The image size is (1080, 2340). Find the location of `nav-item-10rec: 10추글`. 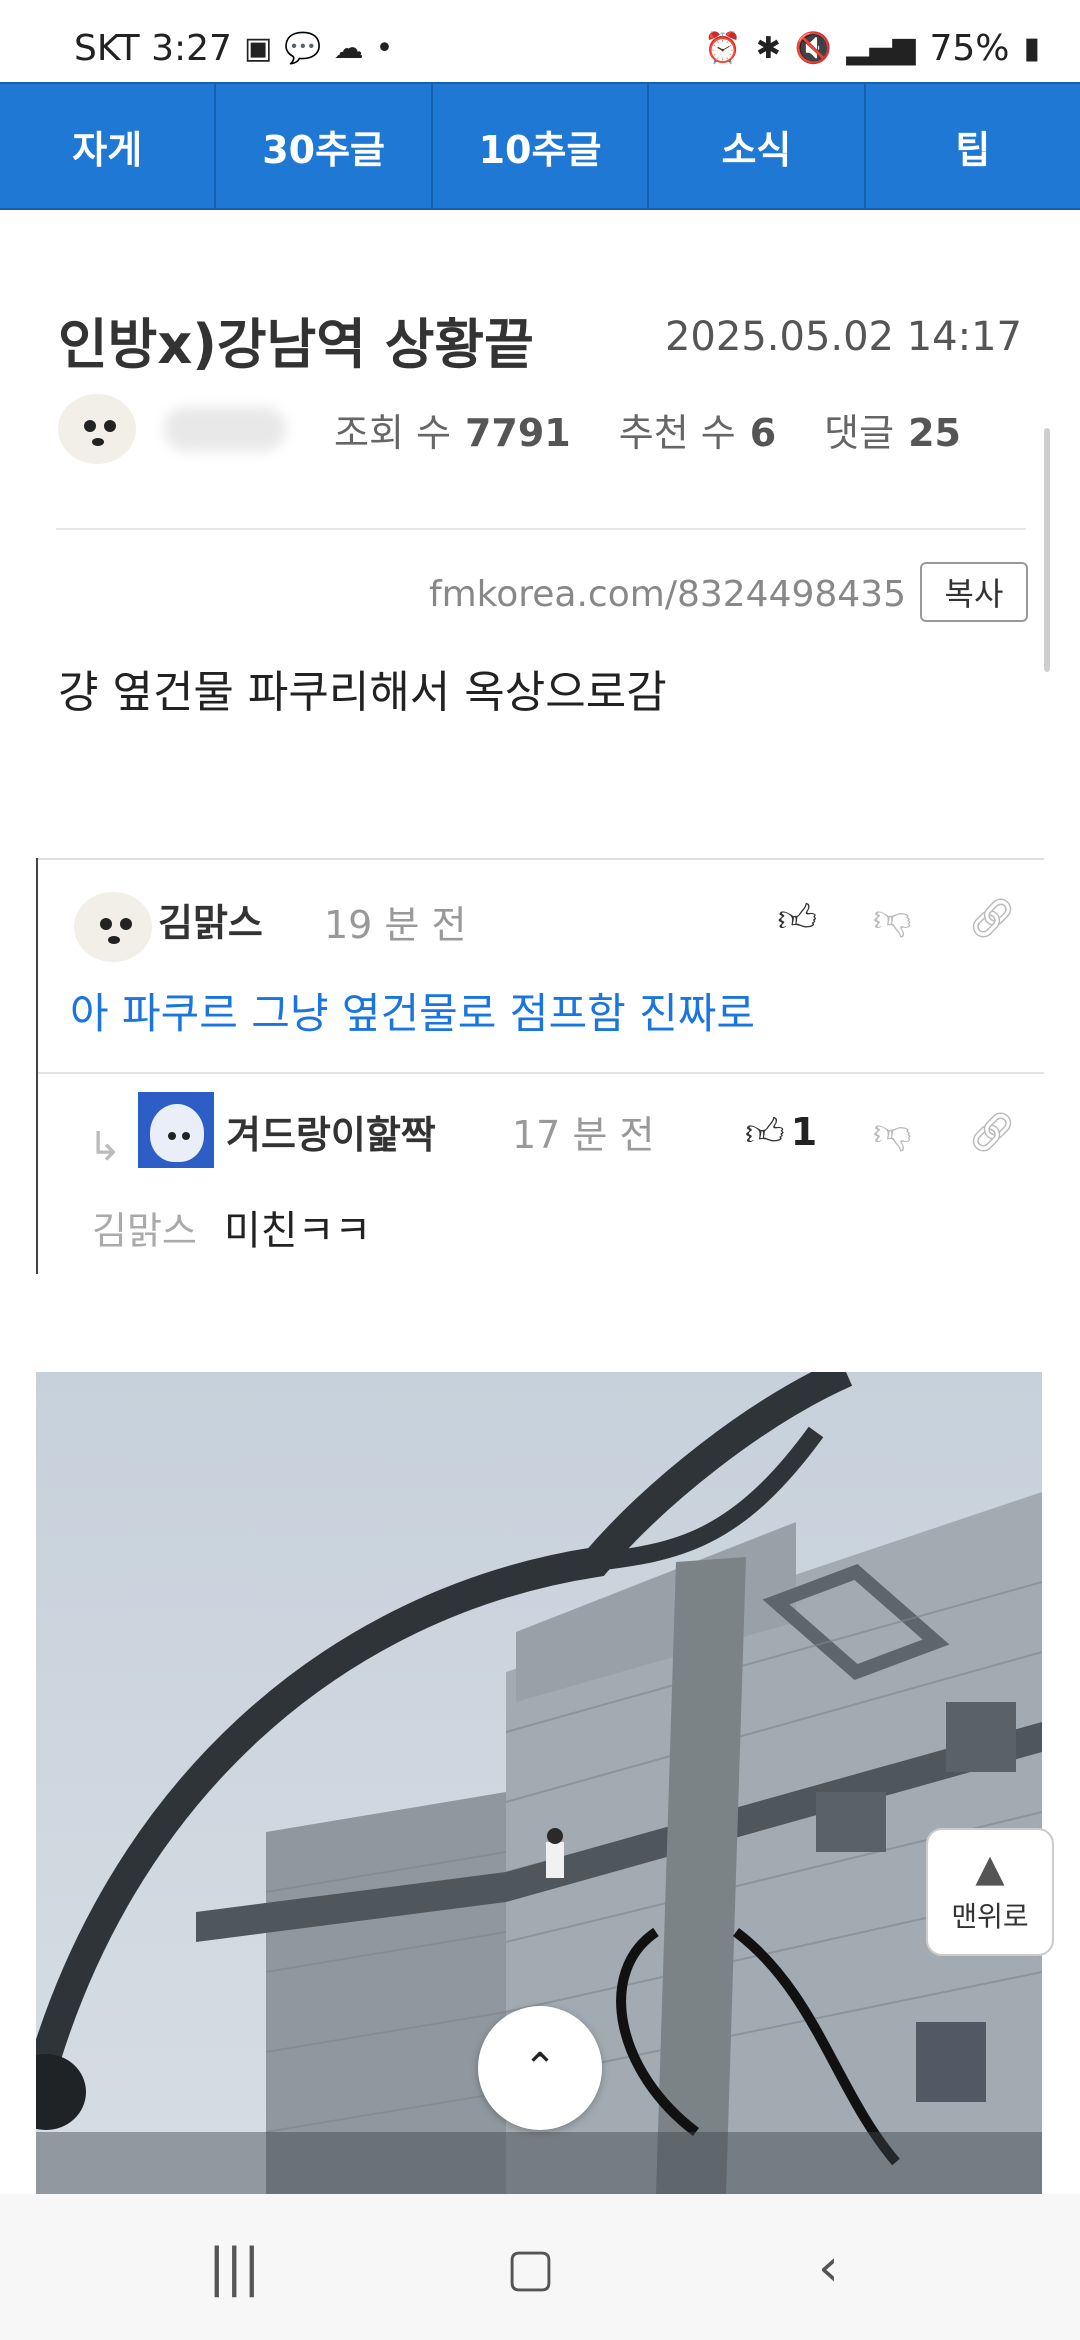

nav-item-10rec: 10추글 is located at coordinates (541, 146).